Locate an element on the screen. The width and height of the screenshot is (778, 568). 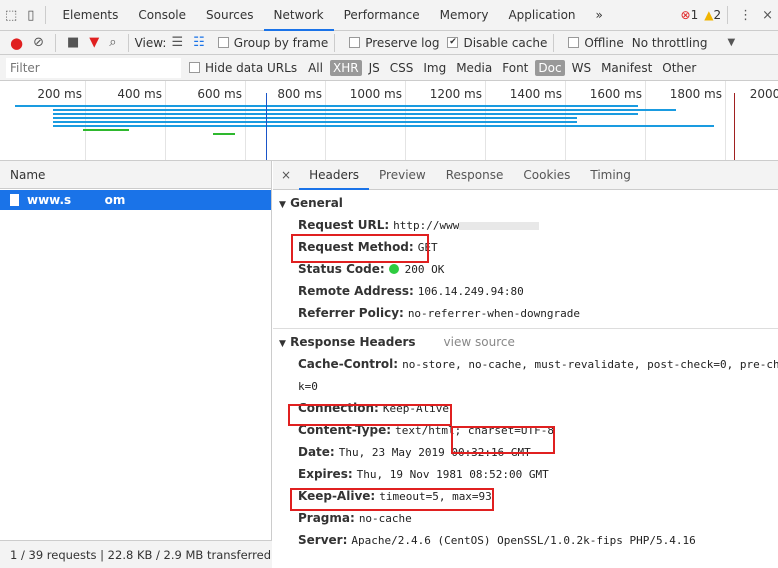
details-tab-timing: Timing is located at coordinates (610, 175).